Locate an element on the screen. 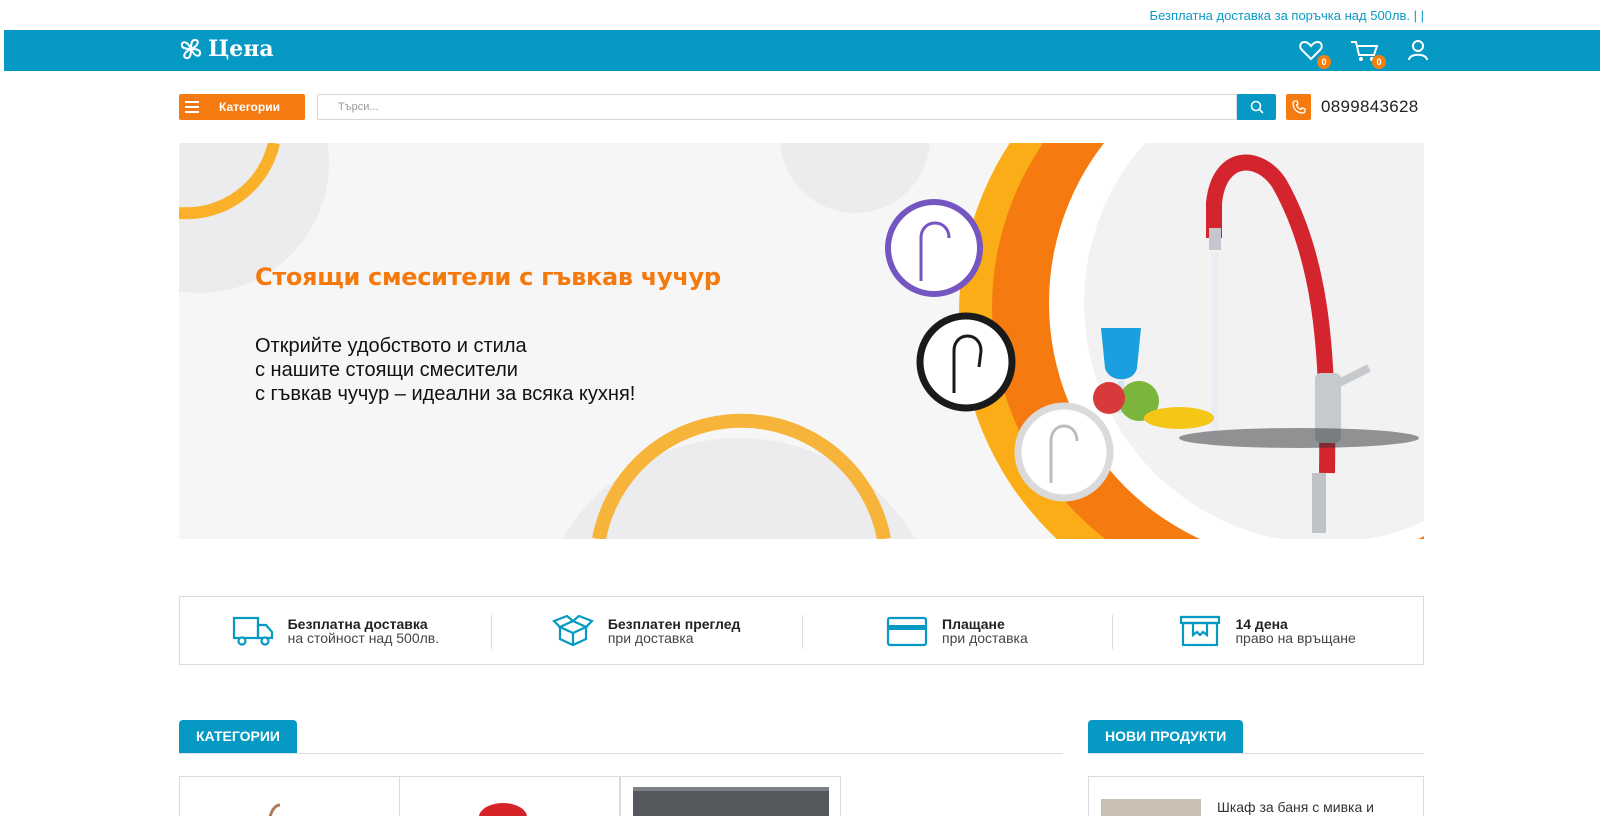  logo: Цена is located at coordinates (226, 49).